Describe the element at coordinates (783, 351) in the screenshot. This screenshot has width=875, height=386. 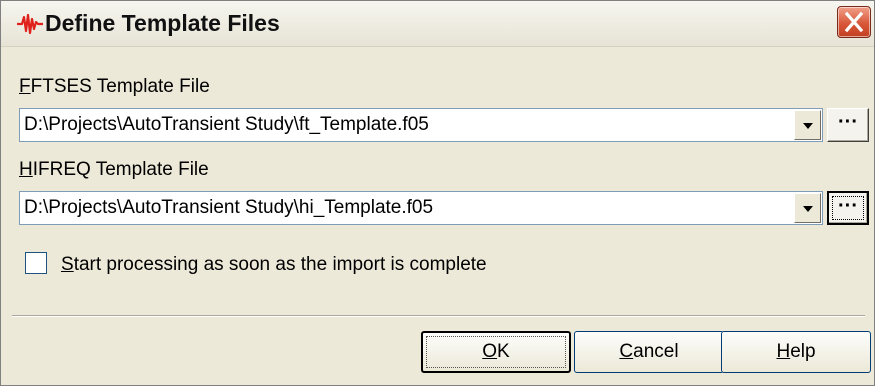
I see `help-accelerator: H` at that location.